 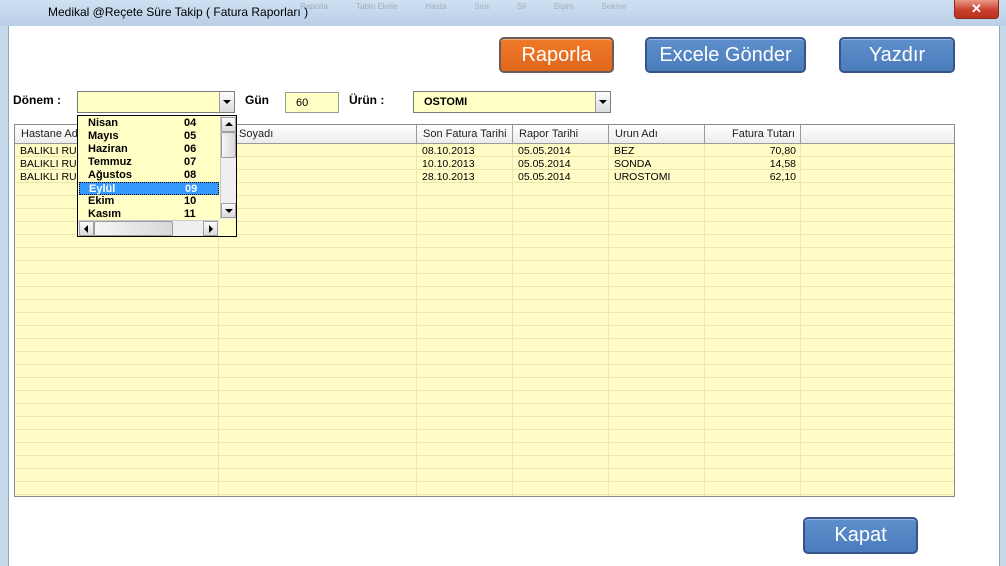 What do you see at coordinates (782, 151) in the screenshot?
I see `table-cell: 70,80` at bounding box center [782, 151].